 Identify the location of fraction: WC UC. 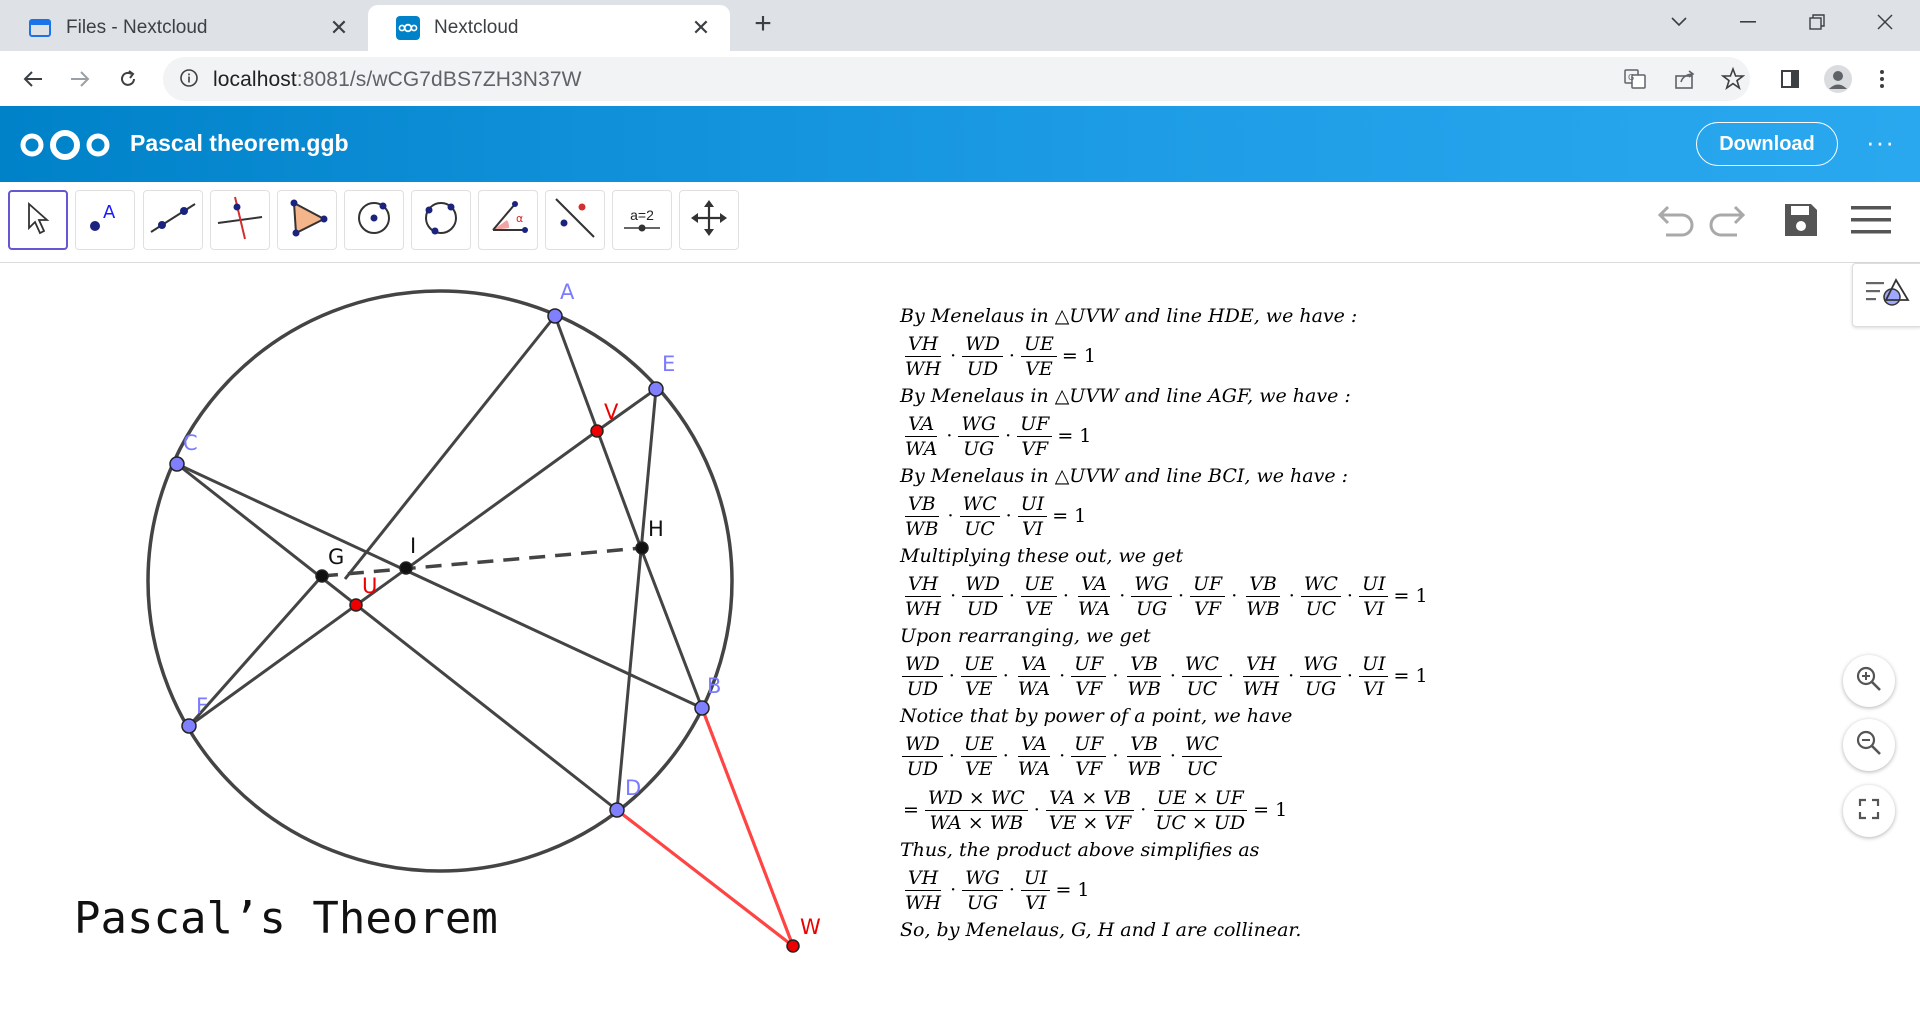
(1201, 676).